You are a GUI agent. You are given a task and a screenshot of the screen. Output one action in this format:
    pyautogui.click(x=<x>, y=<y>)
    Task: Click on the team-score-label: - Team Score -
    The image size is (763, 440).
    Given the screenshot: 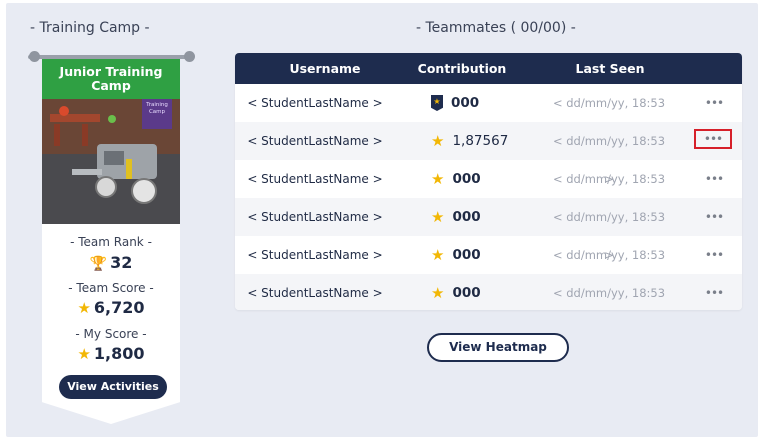 What is the action you would take?
    pyautogui.click(x=111, y=288)
    